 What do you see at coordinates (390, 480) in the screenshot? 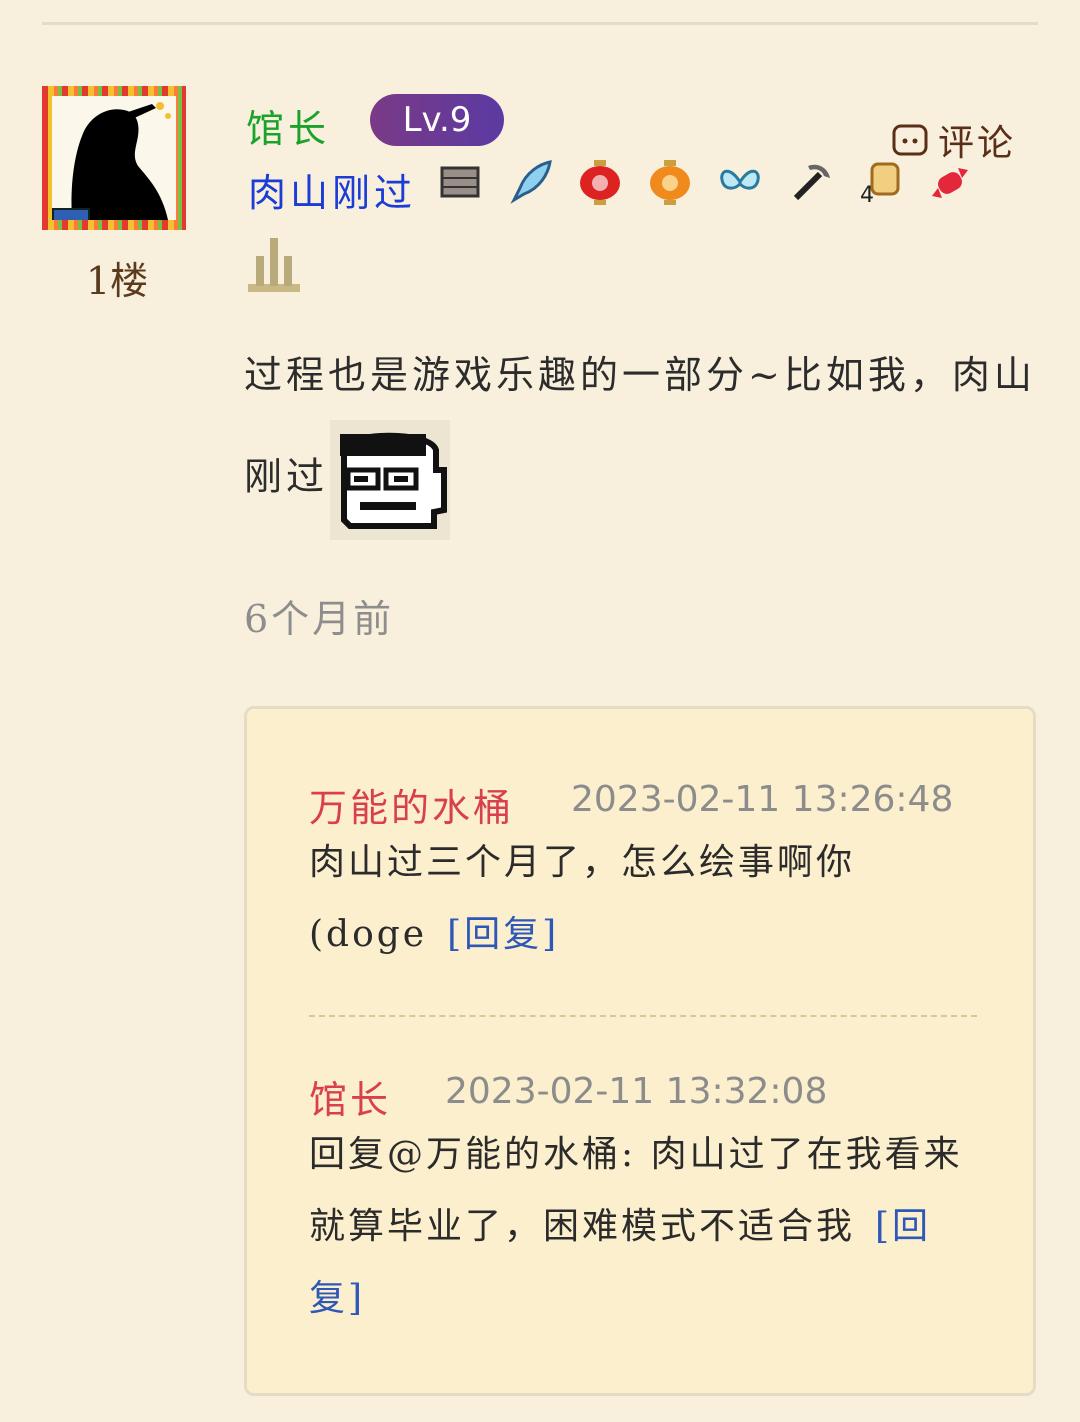
I see `glasses-face-emoji-icon` at bounding box center [390, 480].